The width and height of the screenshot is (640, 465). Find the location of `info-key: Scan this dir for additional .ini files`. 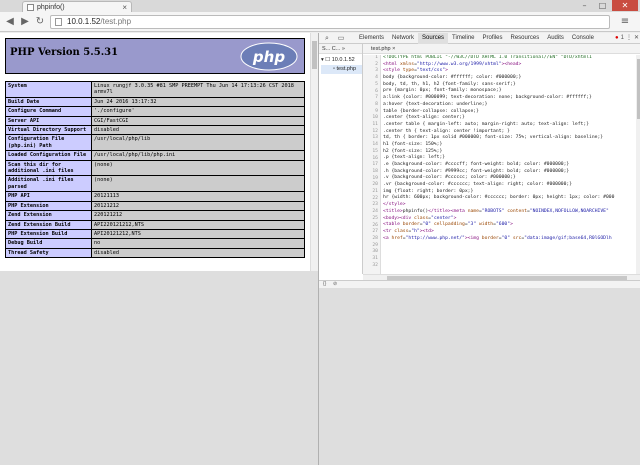

info-key: Scan this dir for additional .ini files is located at coordinates (48, 168).